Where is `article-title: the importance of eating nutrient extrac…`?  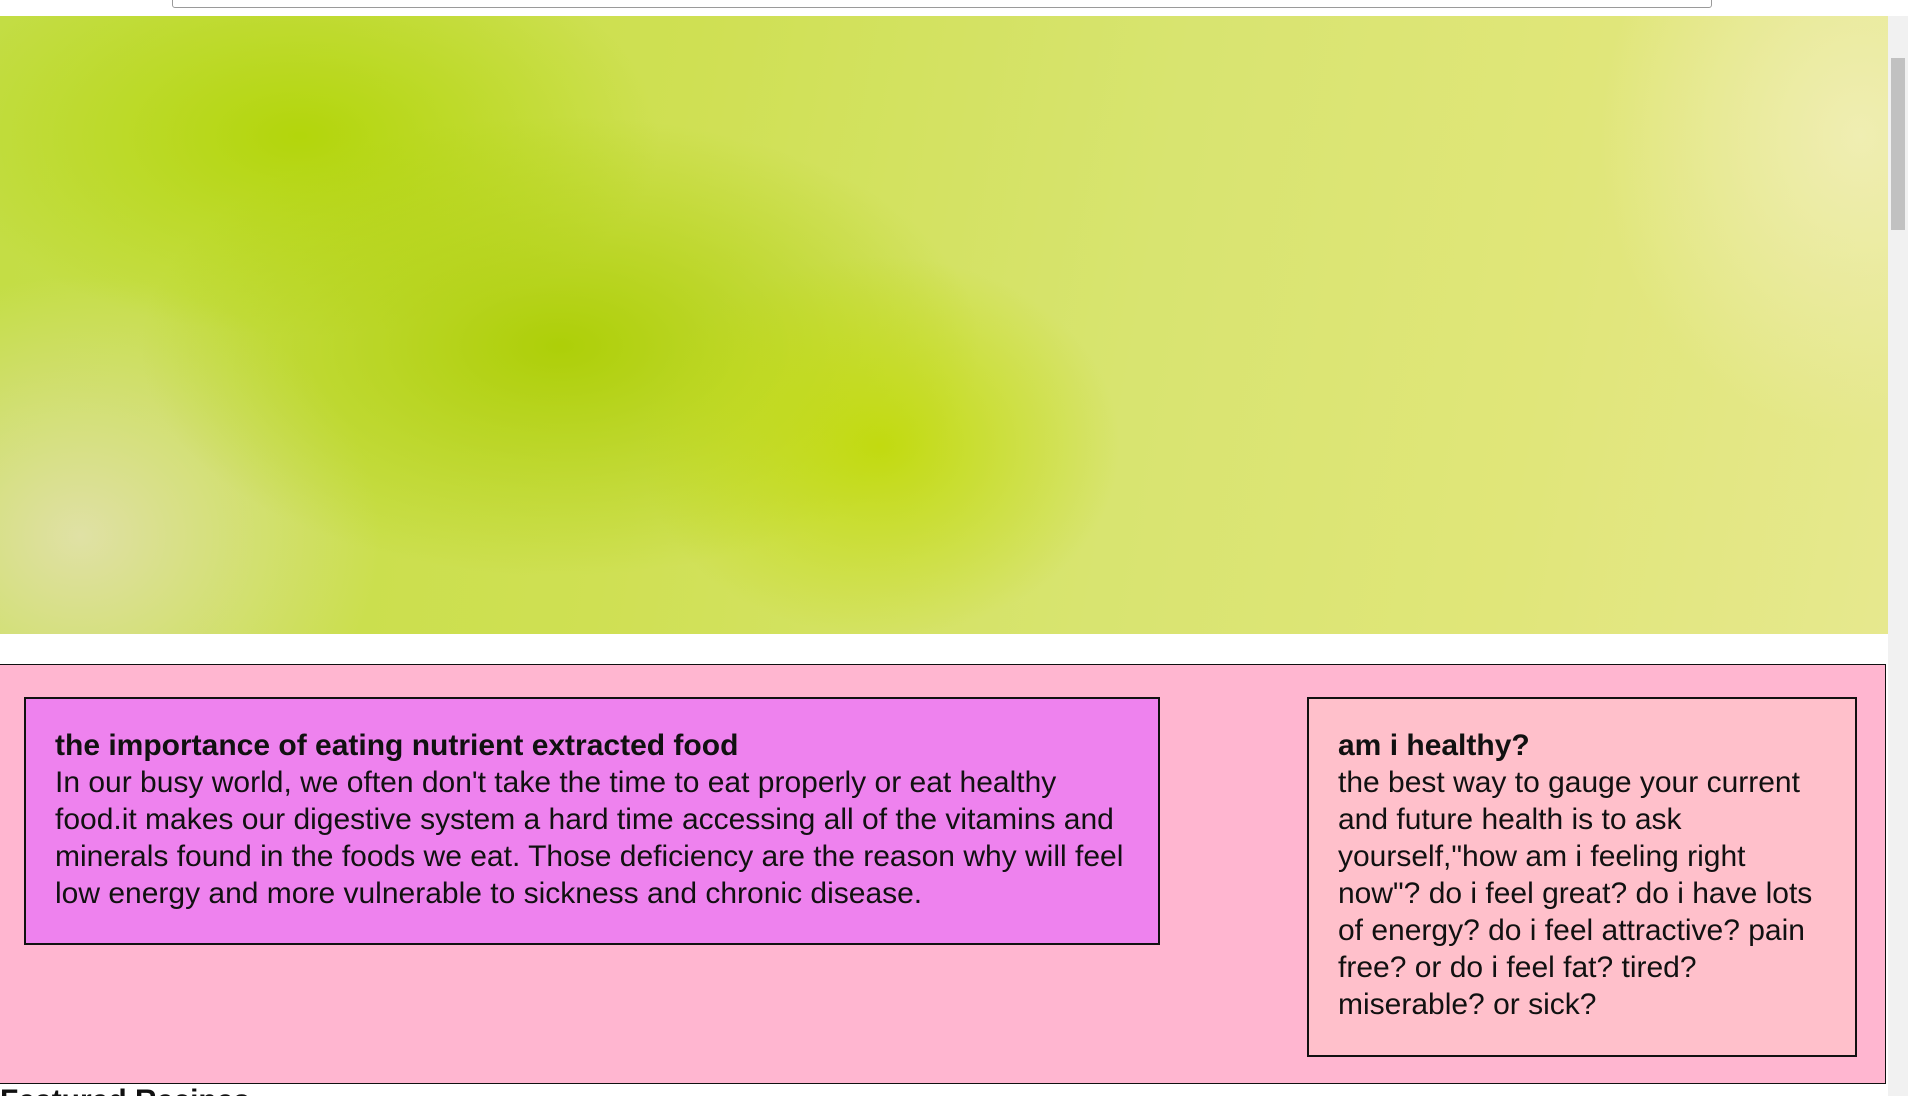 article-title: the importance of eating nutrient extrac… is located at coordinates (397, 745).